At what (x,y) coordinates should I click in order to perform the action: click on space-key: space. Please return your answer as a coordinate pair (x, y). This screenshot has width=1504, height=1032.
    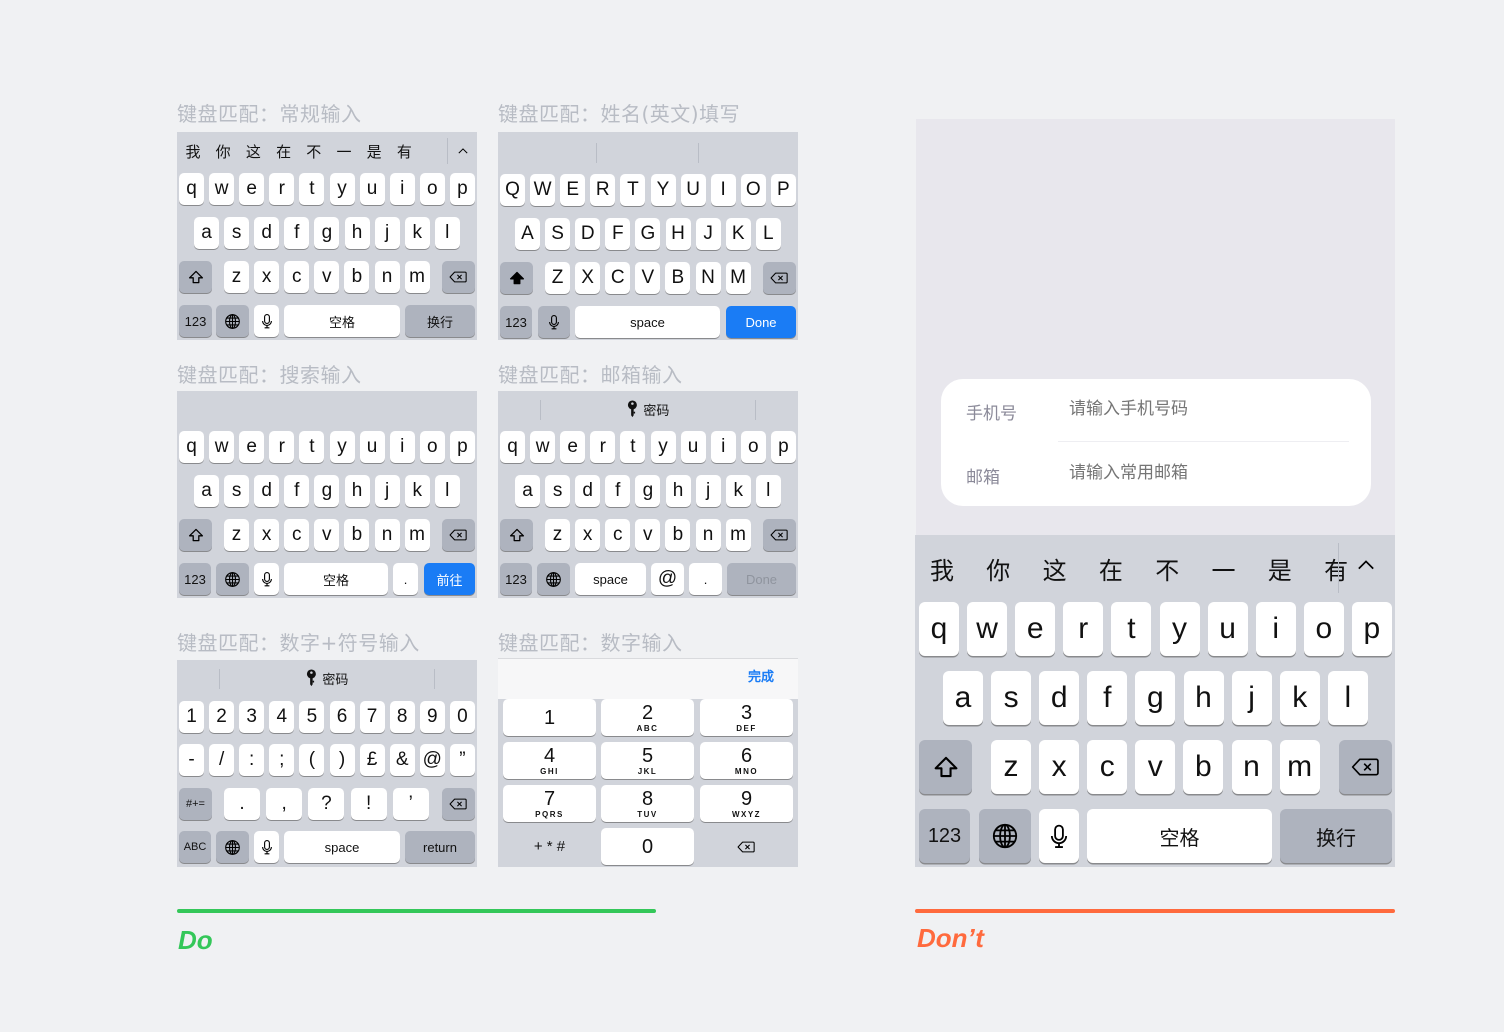
    Looking at the image, I should click on (342, 847).